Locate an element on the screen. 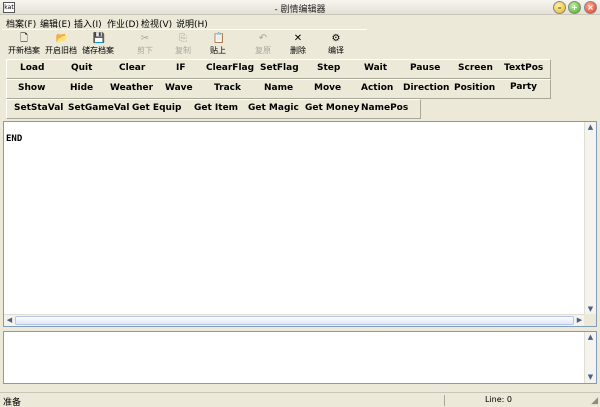 This screenshot has width=600, height=407. horizontal-scroll-thumb is located at coordinates (294, 320).